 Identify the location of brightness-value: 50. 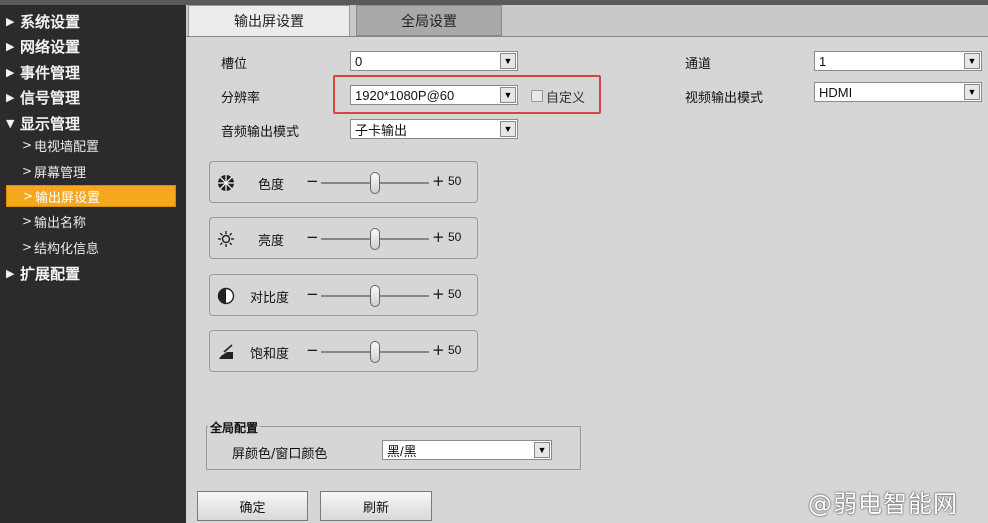
(455, 237).